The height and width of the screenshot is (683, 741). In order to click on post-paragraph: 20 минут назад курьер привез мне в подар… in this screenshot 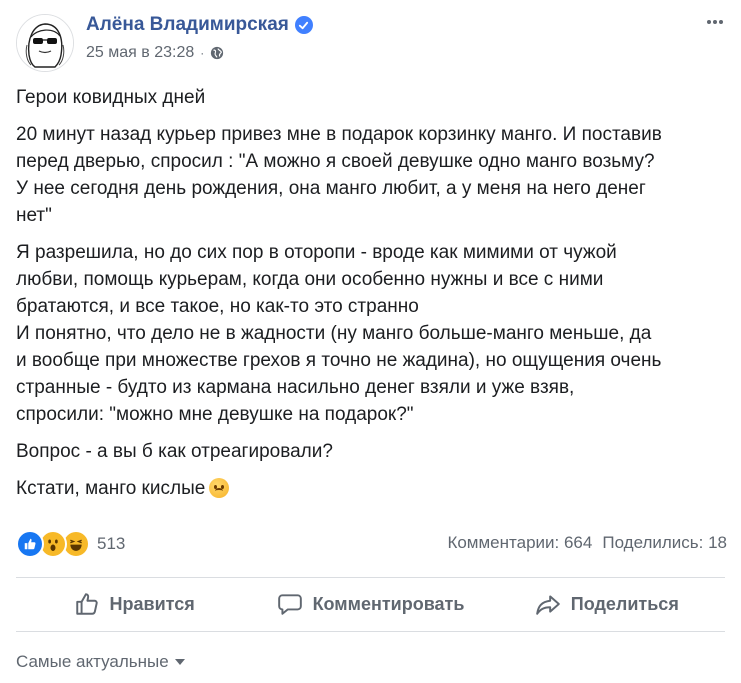, I will do `click(339, 175)`.